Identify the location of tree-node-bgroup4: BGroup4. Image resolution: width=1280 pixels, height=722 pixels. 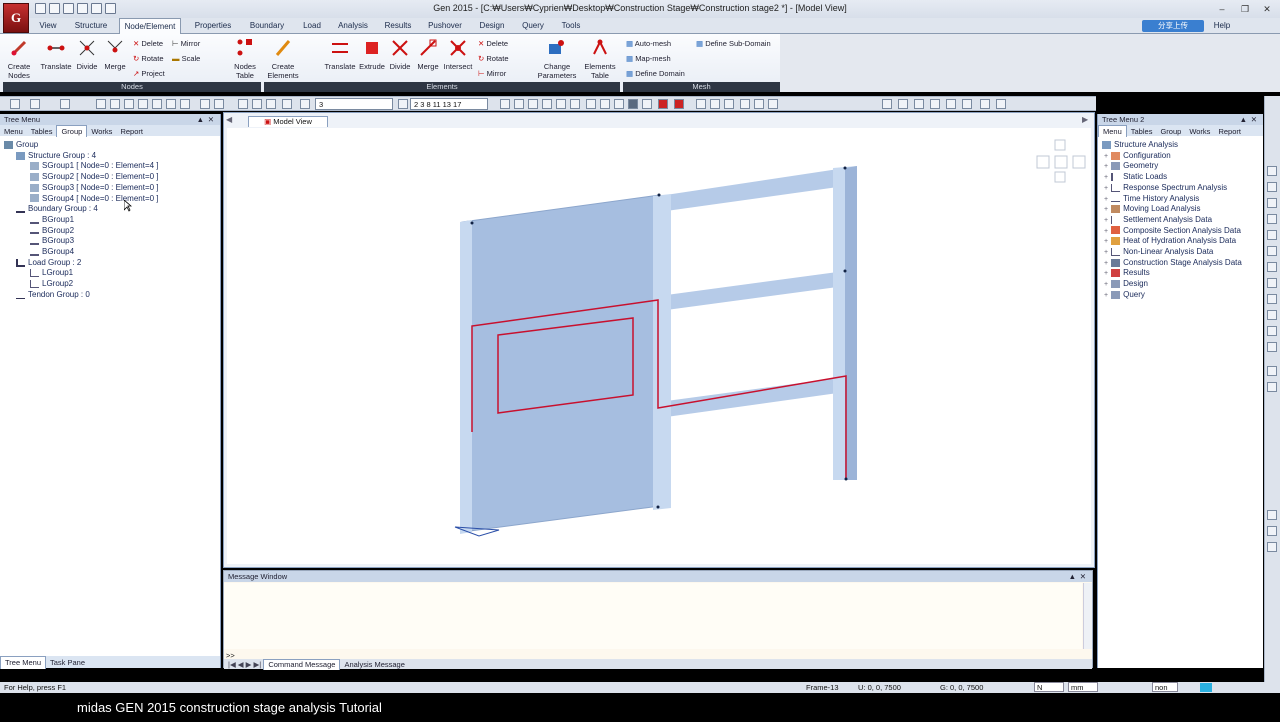
(52, 252).